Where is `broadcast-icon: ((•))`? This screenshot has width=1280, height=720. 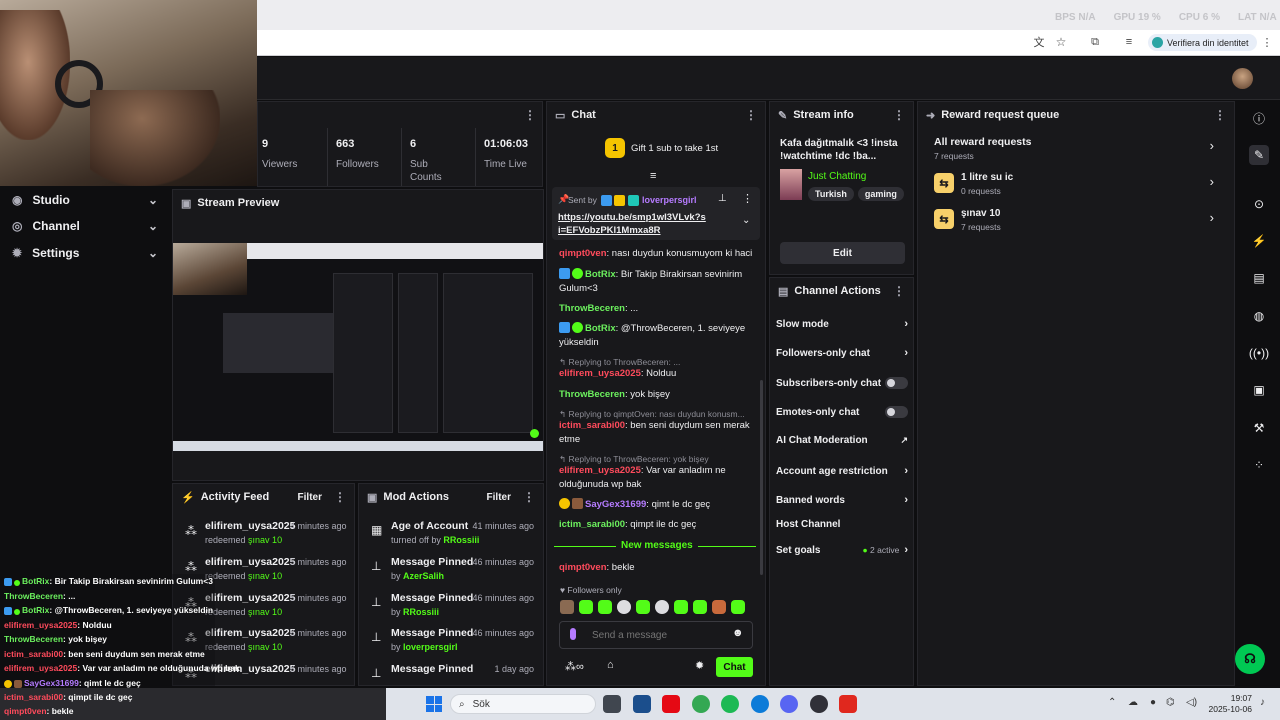
broadcast-icon: ((•)) is located at coordinates (1259, 353).